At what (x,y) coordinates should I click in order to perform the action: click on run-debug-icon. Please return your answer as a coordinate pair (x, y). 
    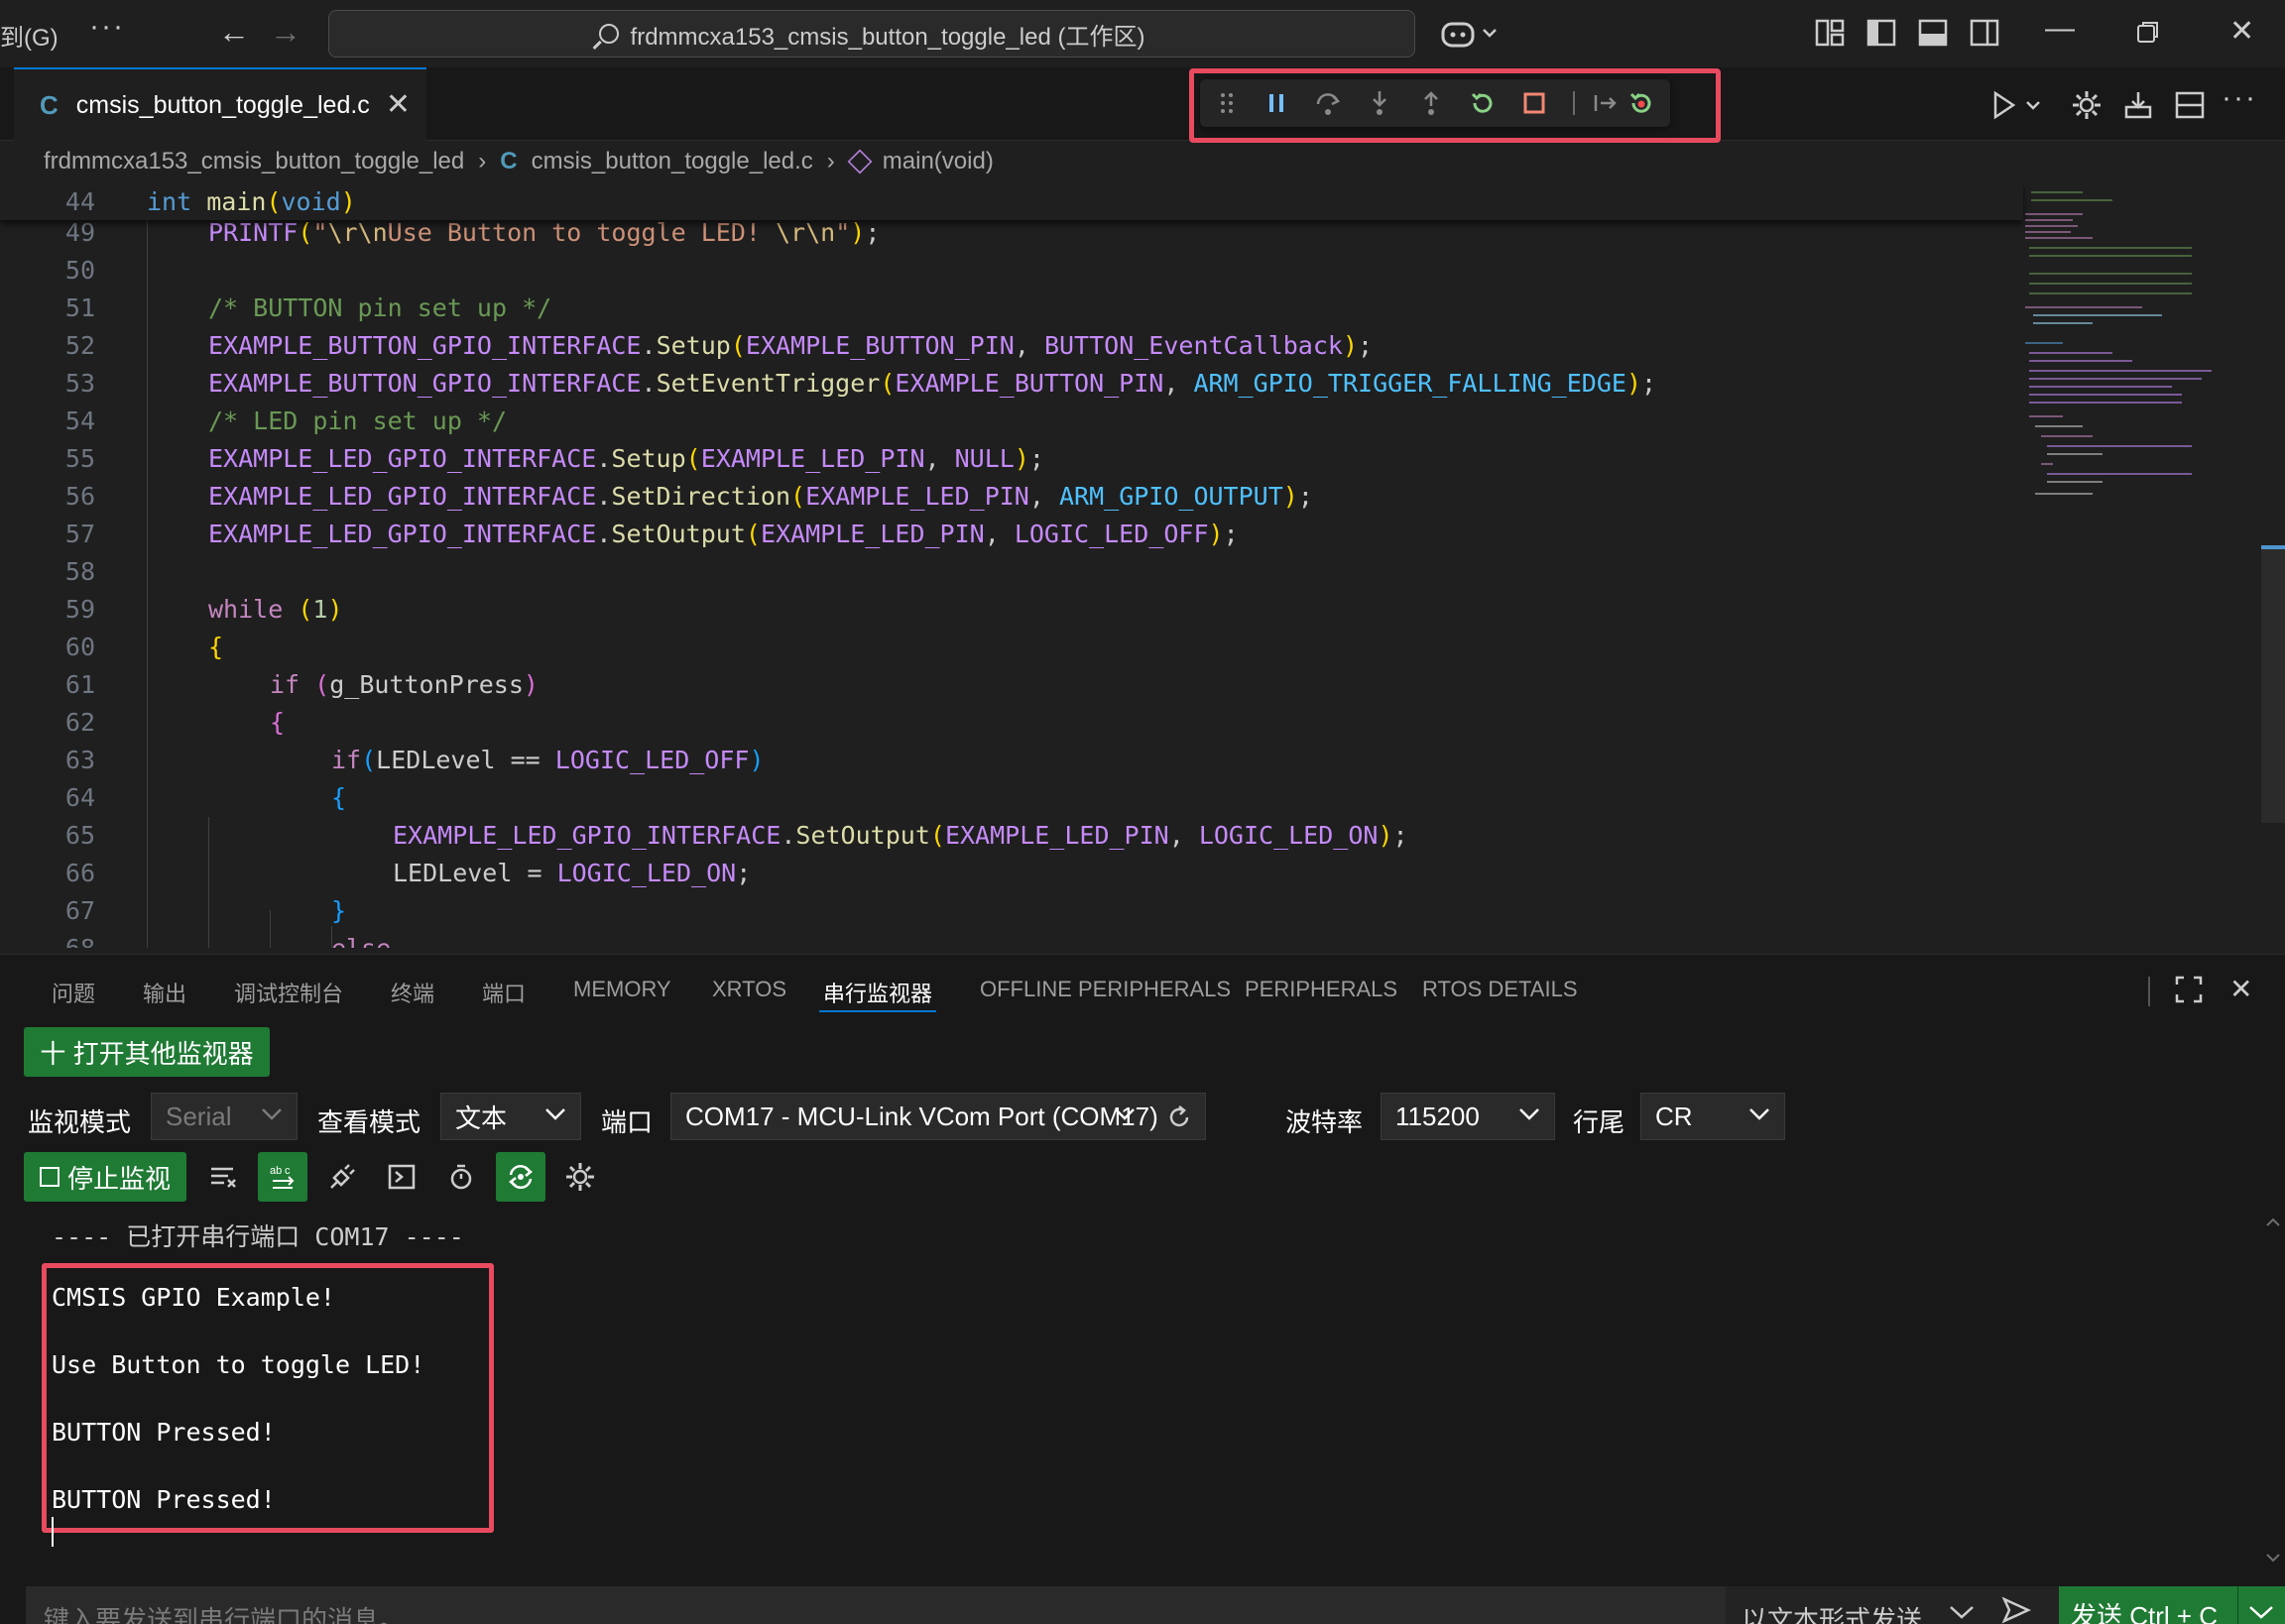
    Looking at the image, I should click on (2018, 105).